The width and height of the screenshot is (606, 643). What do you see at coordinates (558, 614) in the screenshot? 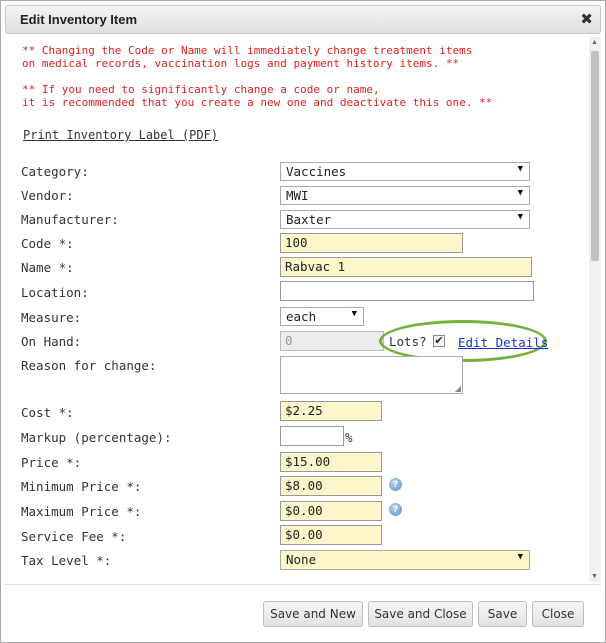
I see `close-button: Close` at bounding box center [558, 614].